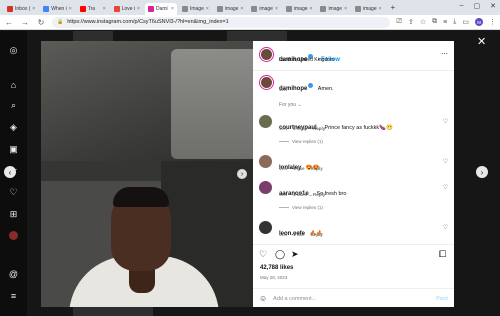  I want to click on caption-avatar, so click(266, 82).